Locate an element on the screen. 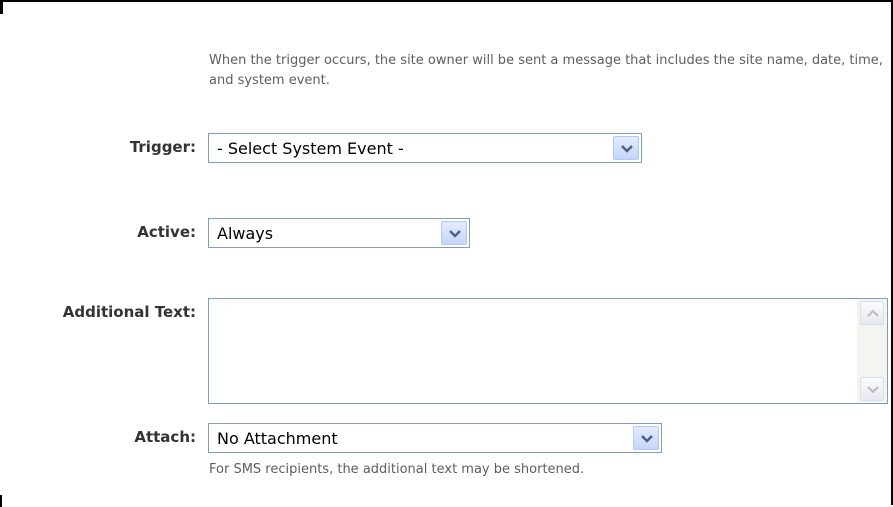  additional-text-label: Additional Text: is located at coordinates (129, 312).